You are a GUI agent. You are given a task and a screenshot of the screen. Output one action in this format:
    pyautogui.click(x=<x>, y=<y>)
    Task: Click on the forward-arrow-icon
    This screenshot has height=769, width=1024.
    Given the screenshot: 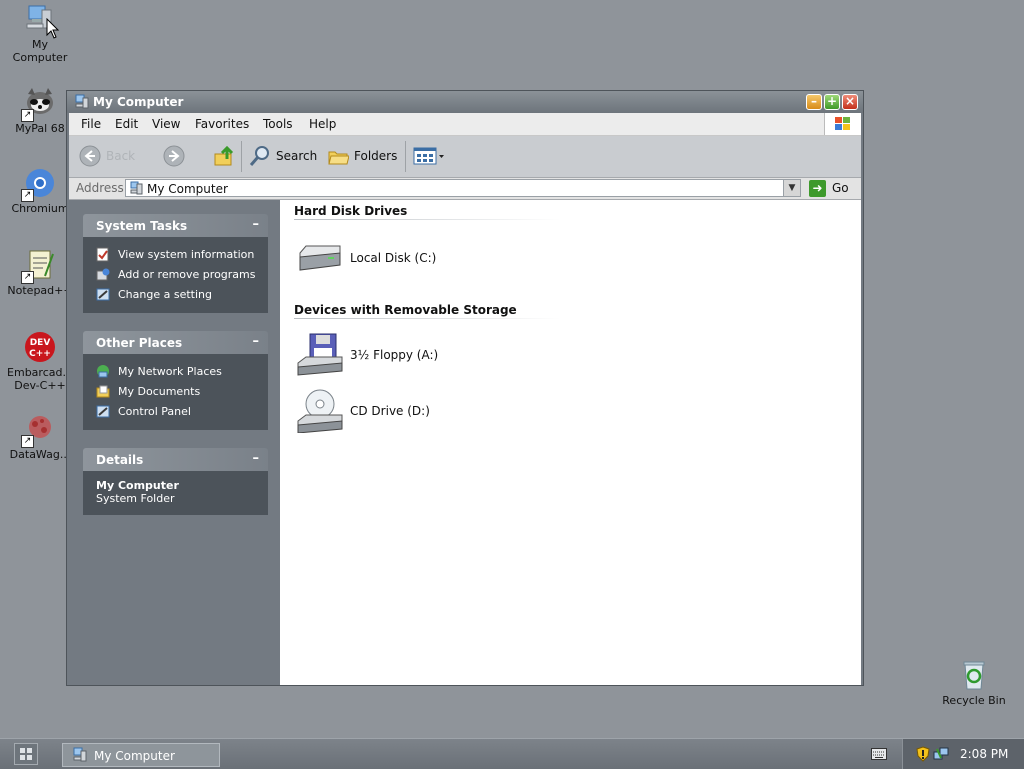 What is the action you would take?
    pyautogui.click(x=174, y=156)
    